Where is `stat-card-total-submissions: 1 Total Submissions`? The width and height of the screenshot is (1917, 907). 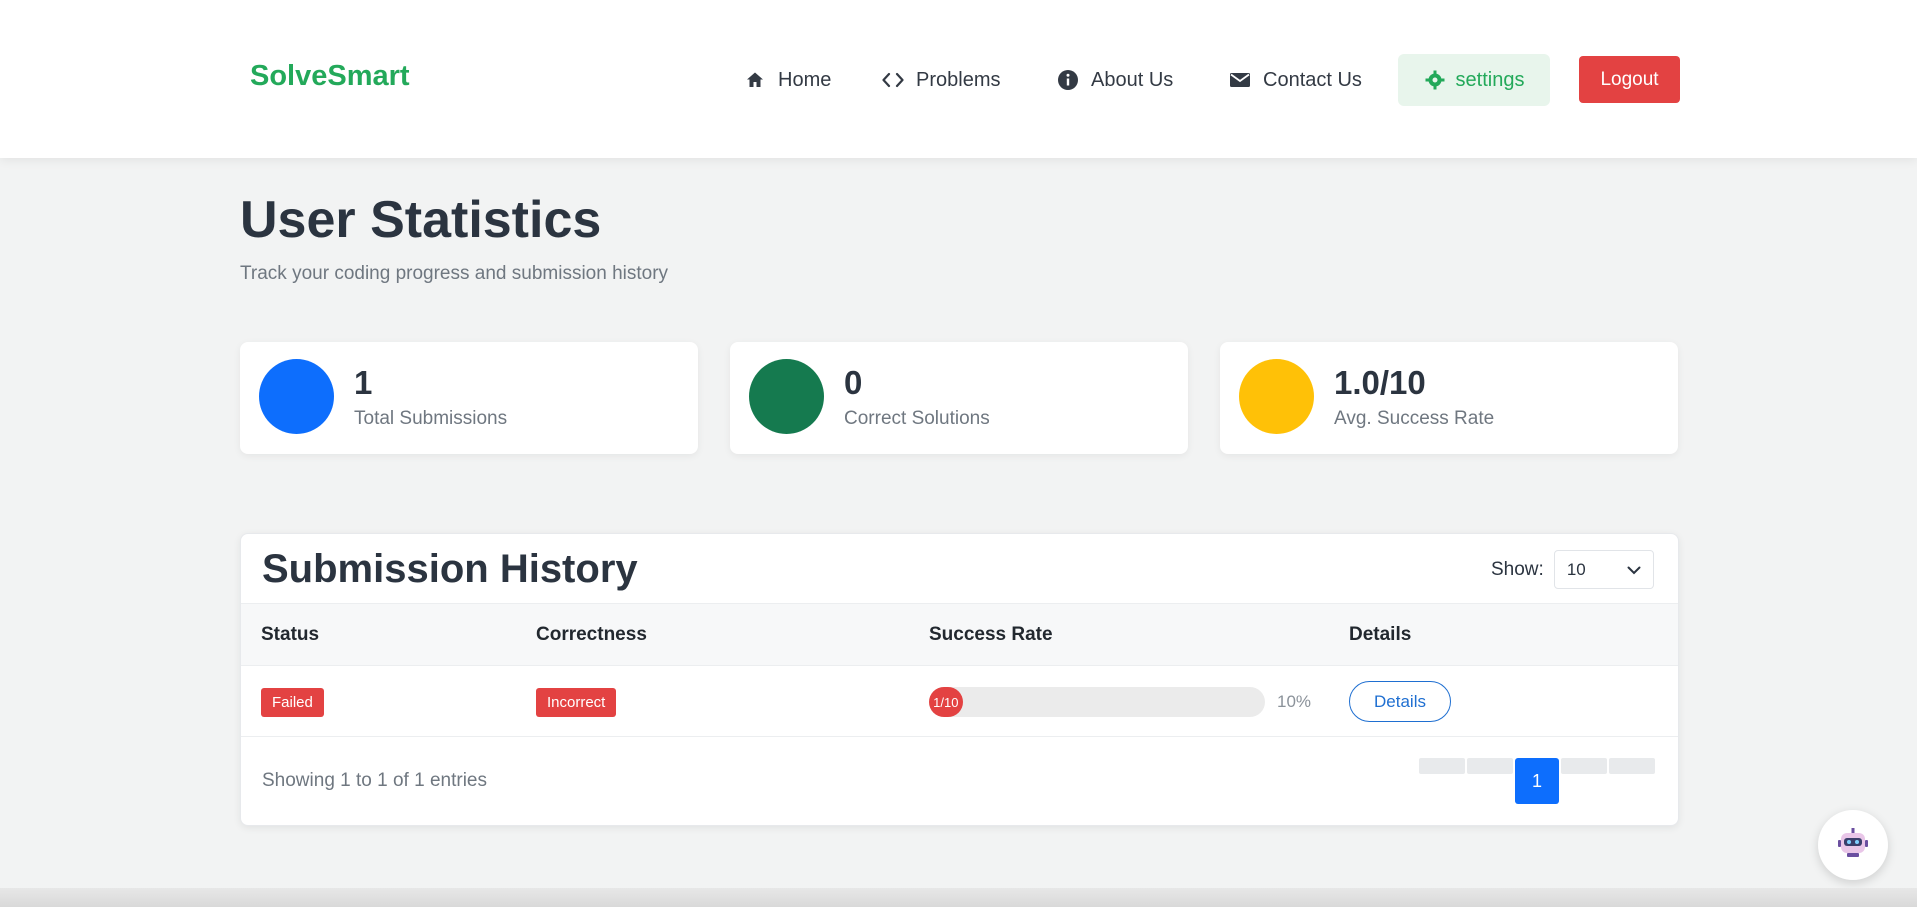
stat-card-total-submissions: 1 Total Submissions is located at coordinates (469, 398).